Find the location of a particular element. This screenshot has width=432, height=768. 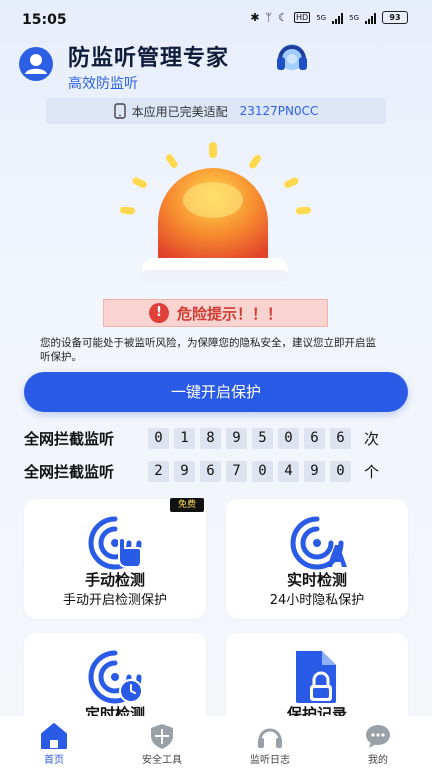

compat-text: 本应用已完美适配 is located at coordinates (179, 111).